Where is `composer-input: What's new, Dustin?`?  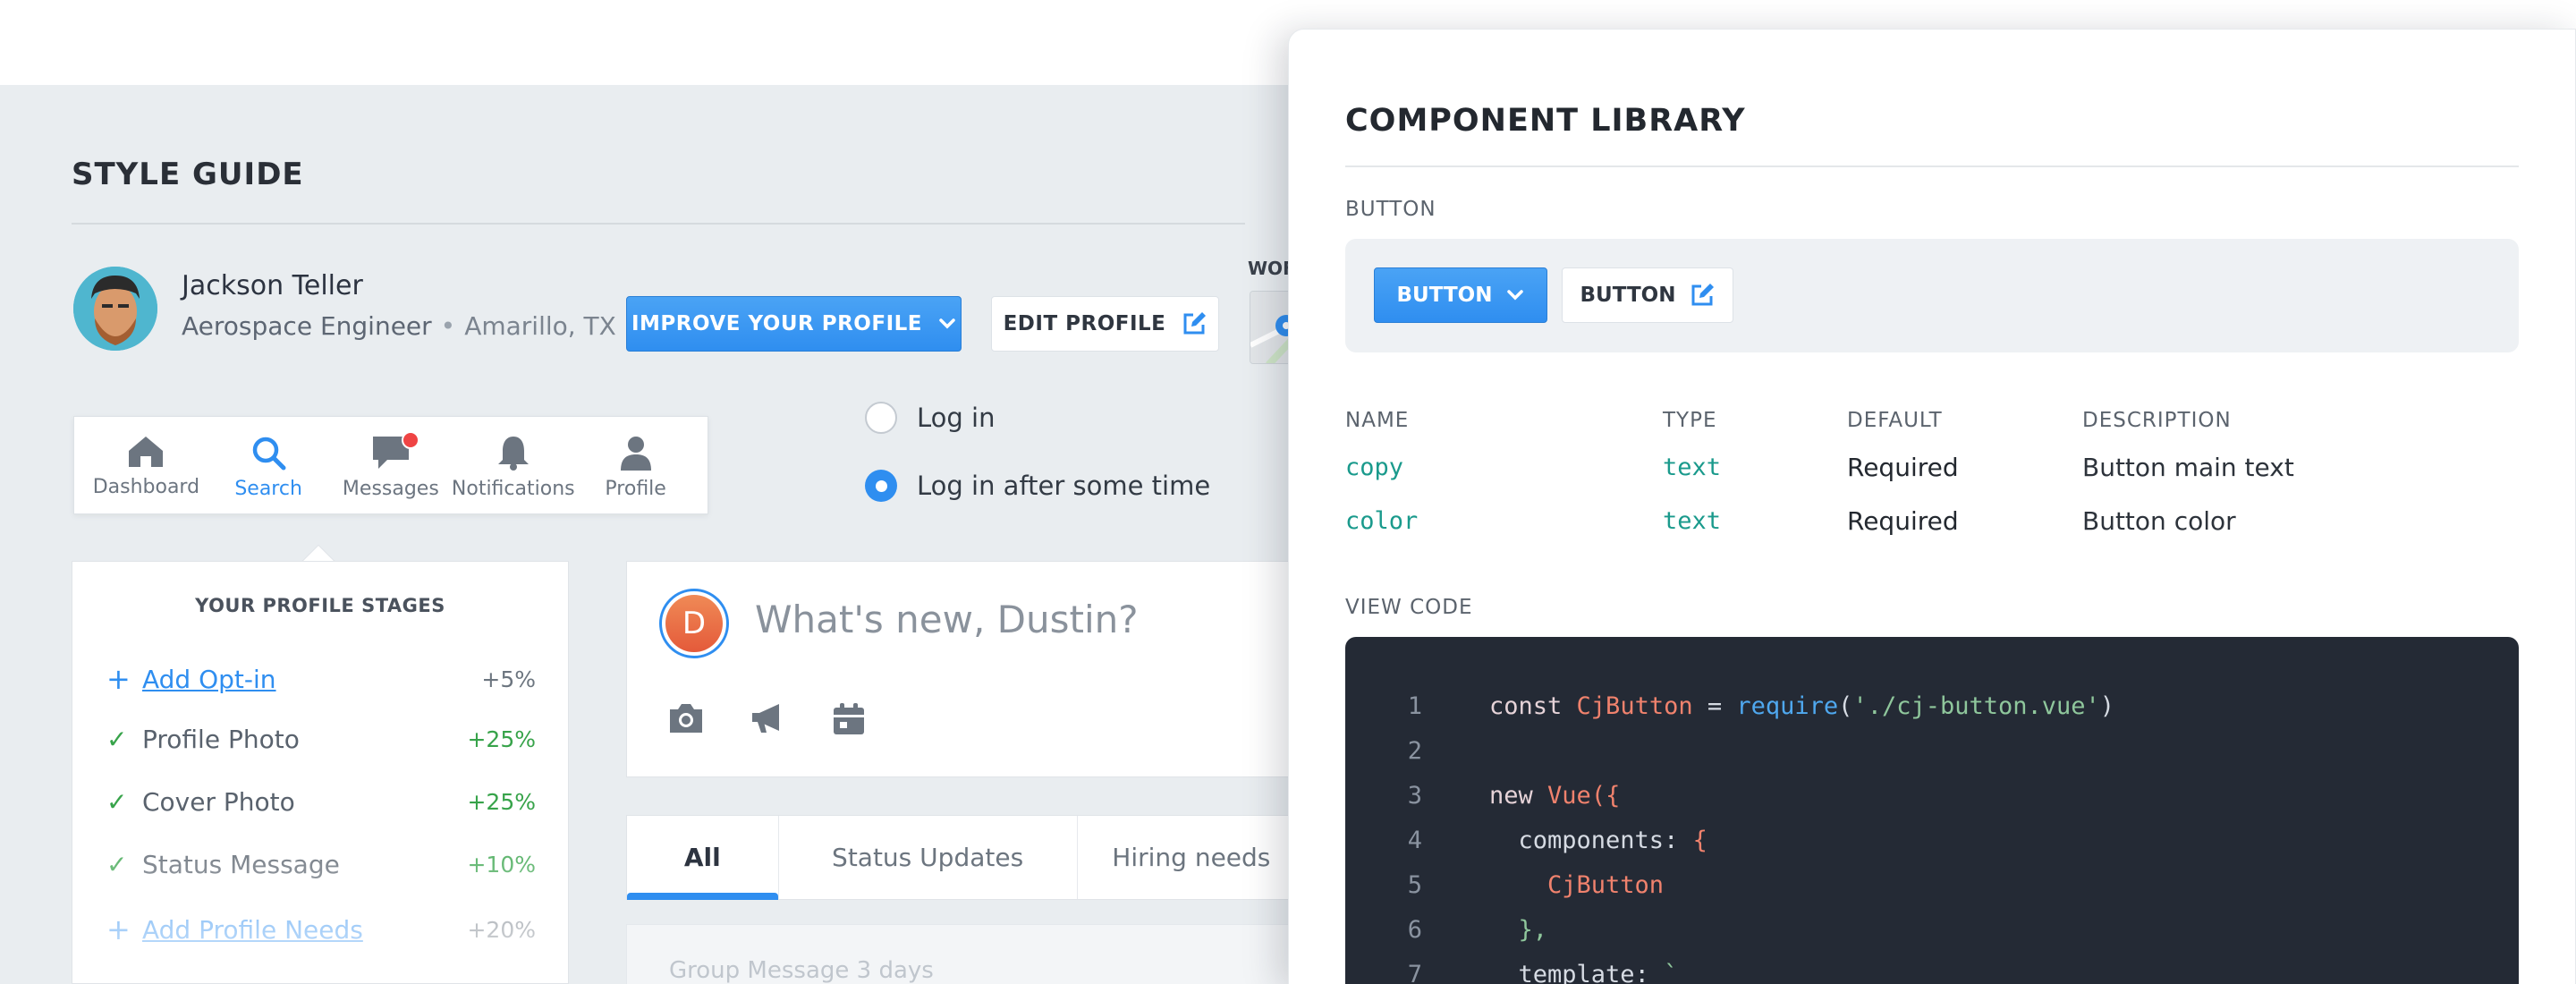 composer-input: What's new, Dustin? is located at coordinates (947, 619).